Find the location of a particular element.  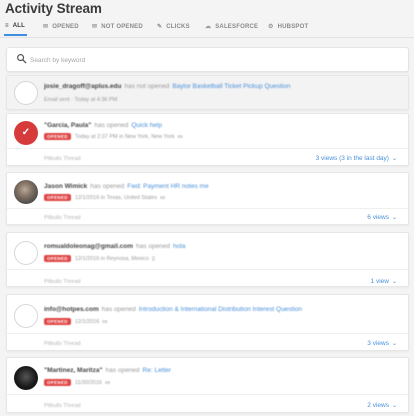

views-count: 1 view is located at coordinates (379, 281).